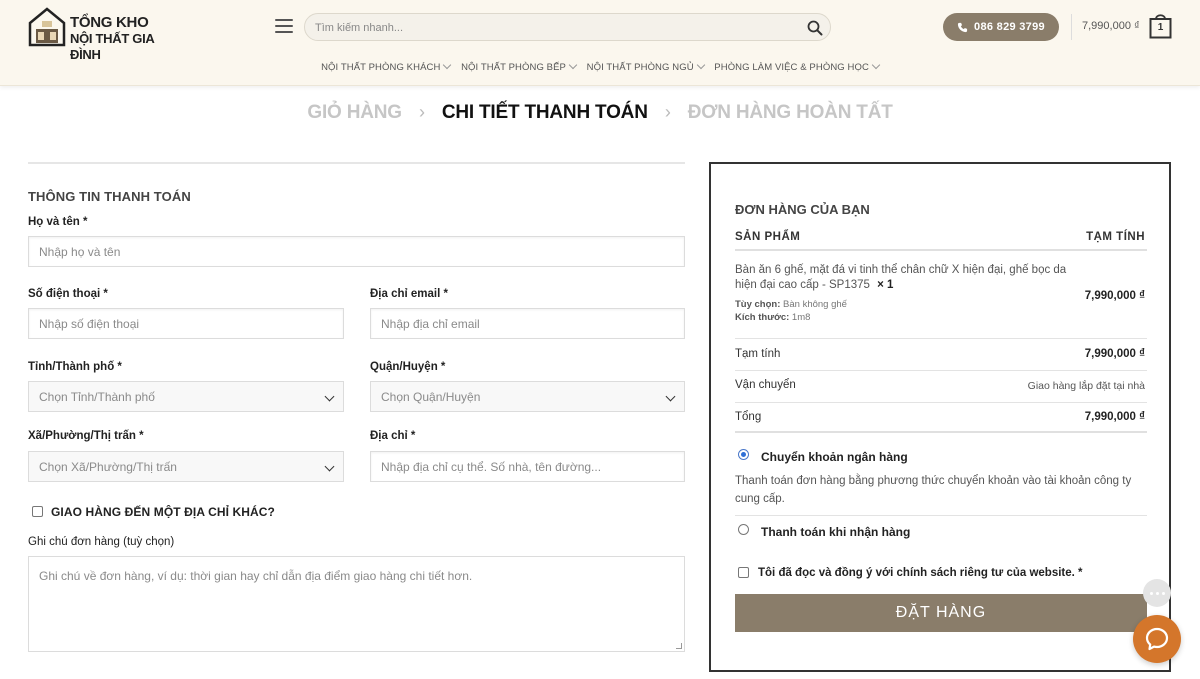 This screenshot has width=1200, height=679. Describe the element at coordinates (97, 397) in the screenshot. I see `province-select-value: Chọn Tỉnh/Thành phố` at that location.